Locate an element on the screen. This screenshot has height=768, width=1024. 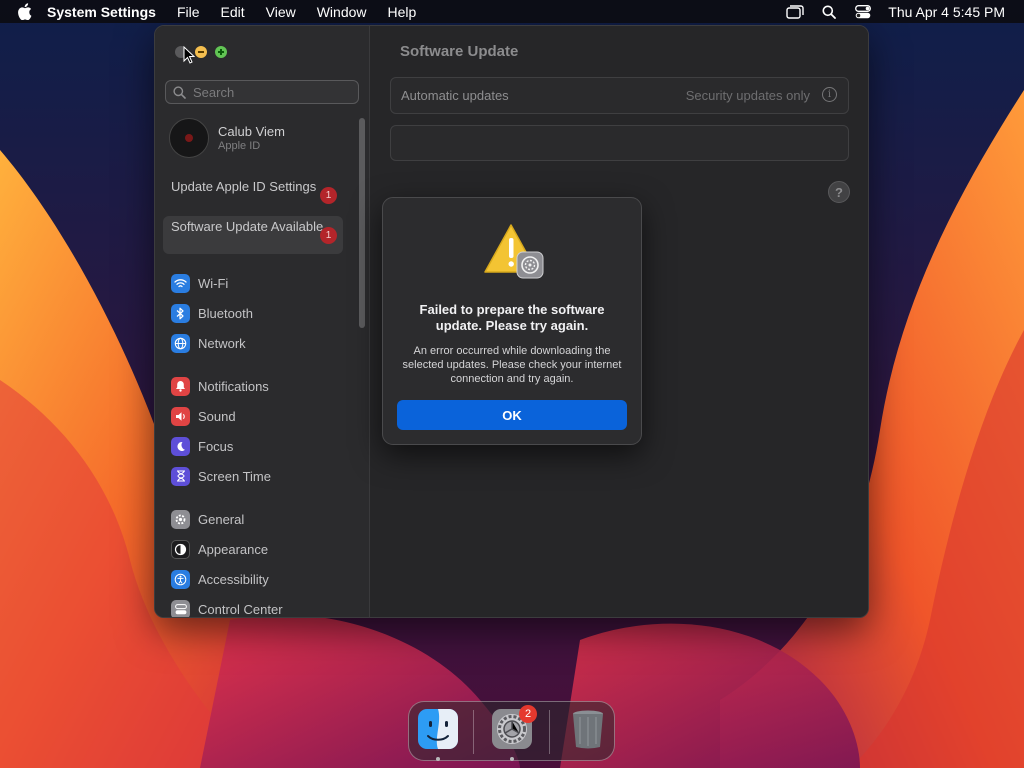
finder-icon is located at coordinates (438, 729).